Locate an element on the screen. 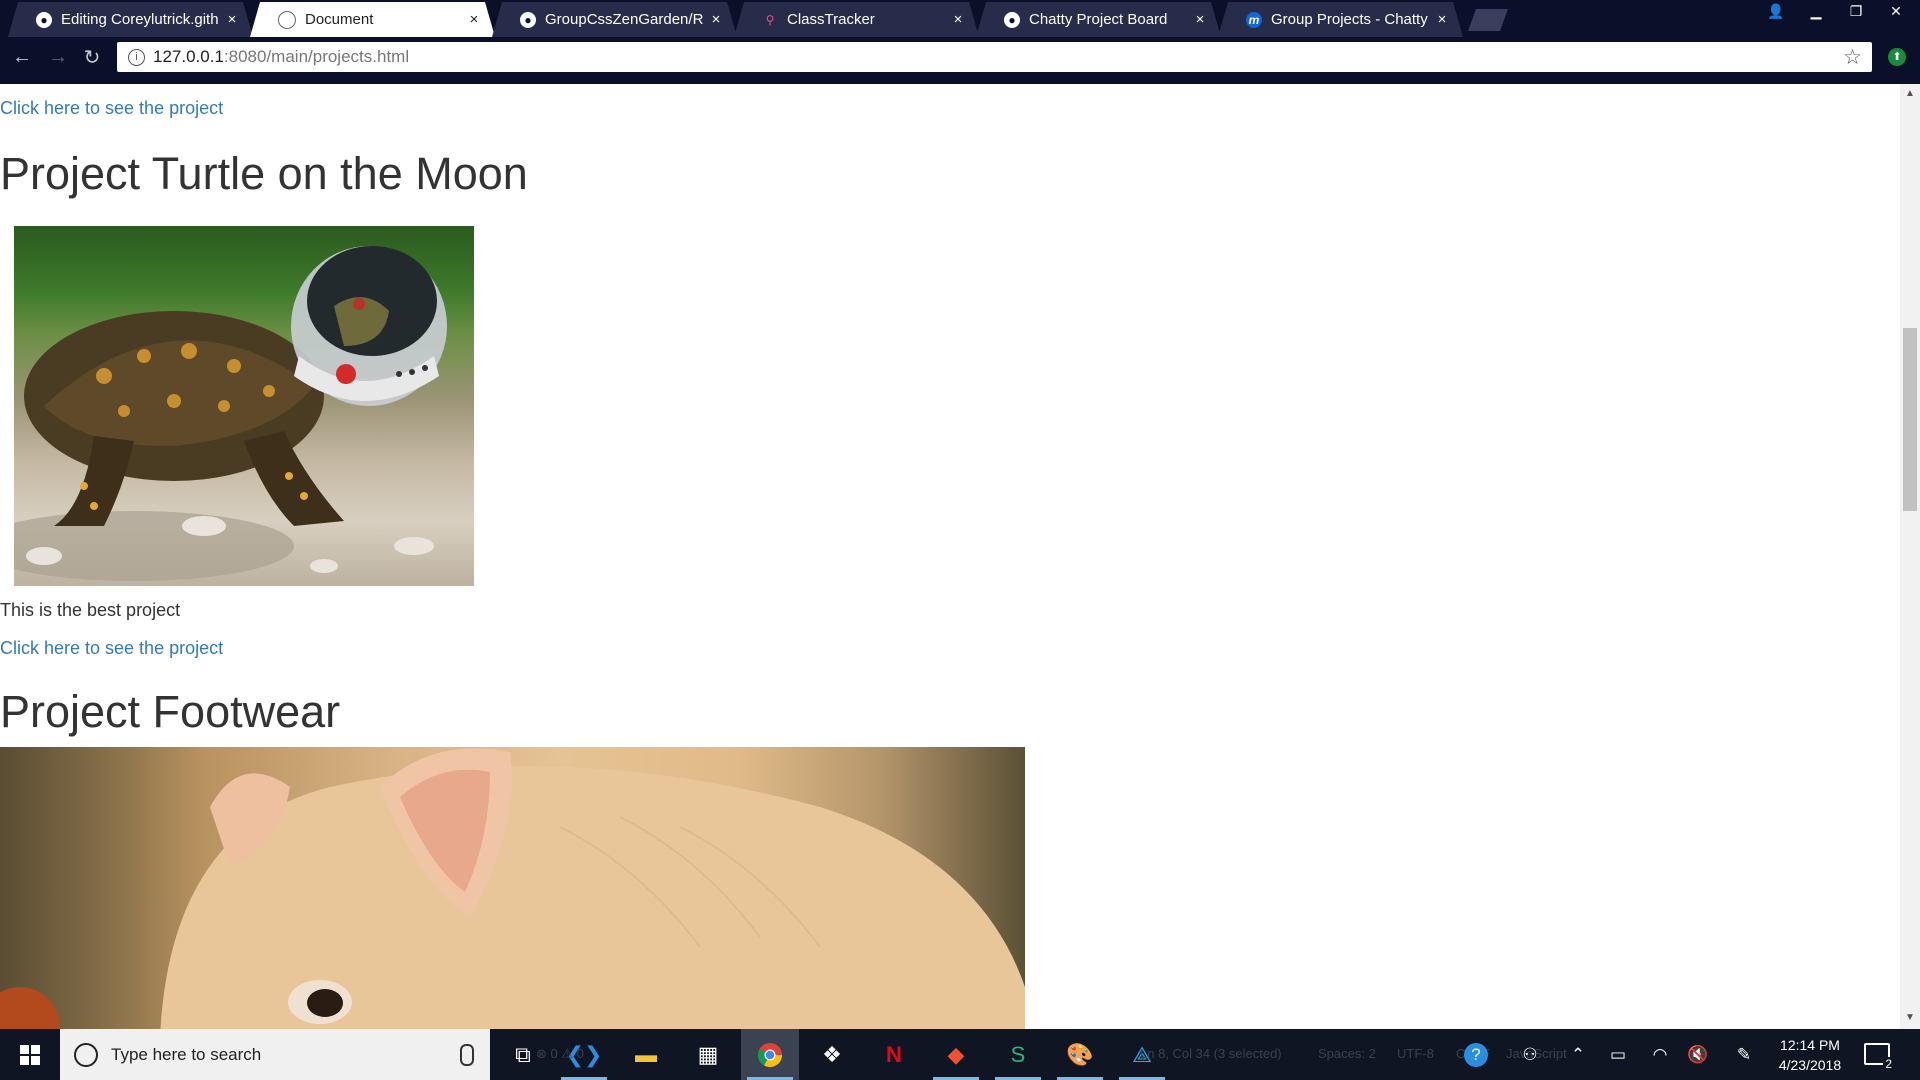 The image size is (1920, 1080). dropbox-icon: ❖ is located at coordinates (832, 1054).